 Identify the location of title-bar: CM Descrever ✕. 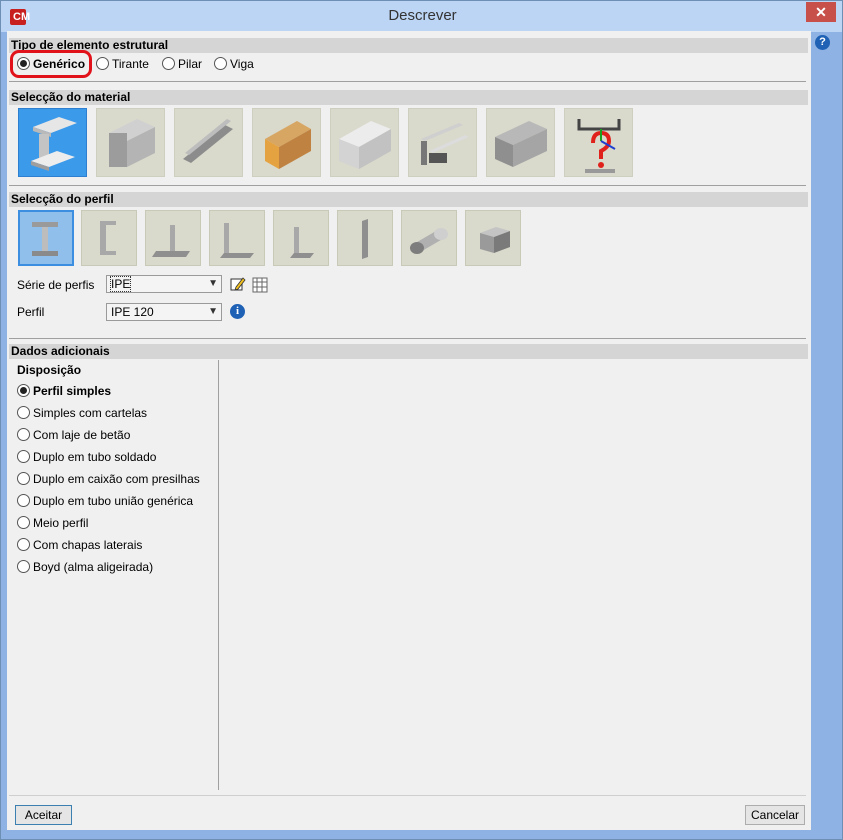
(421, 16).